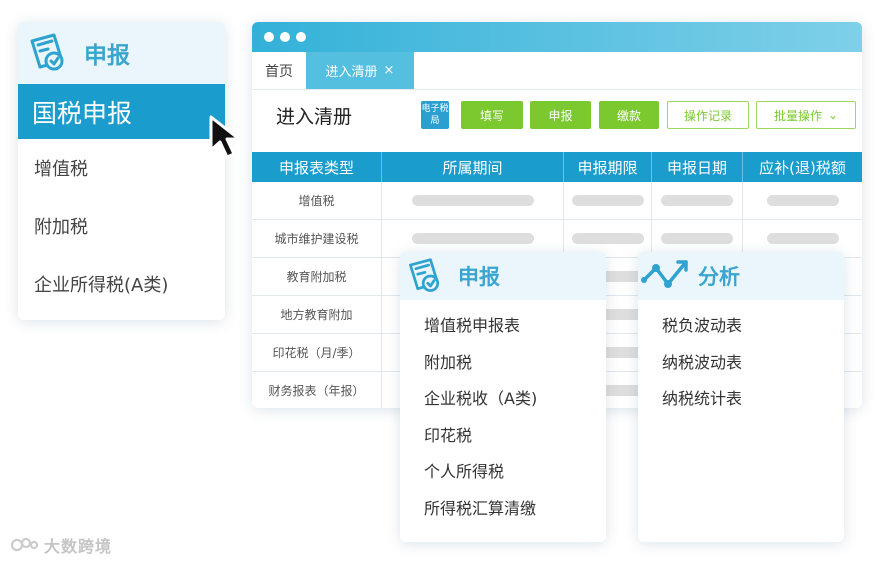 This screenshot has width=878, height=561. Describe the element at coordinates (503, 276) in the screenshot. I see `report-menu-header: 申报` at that location.